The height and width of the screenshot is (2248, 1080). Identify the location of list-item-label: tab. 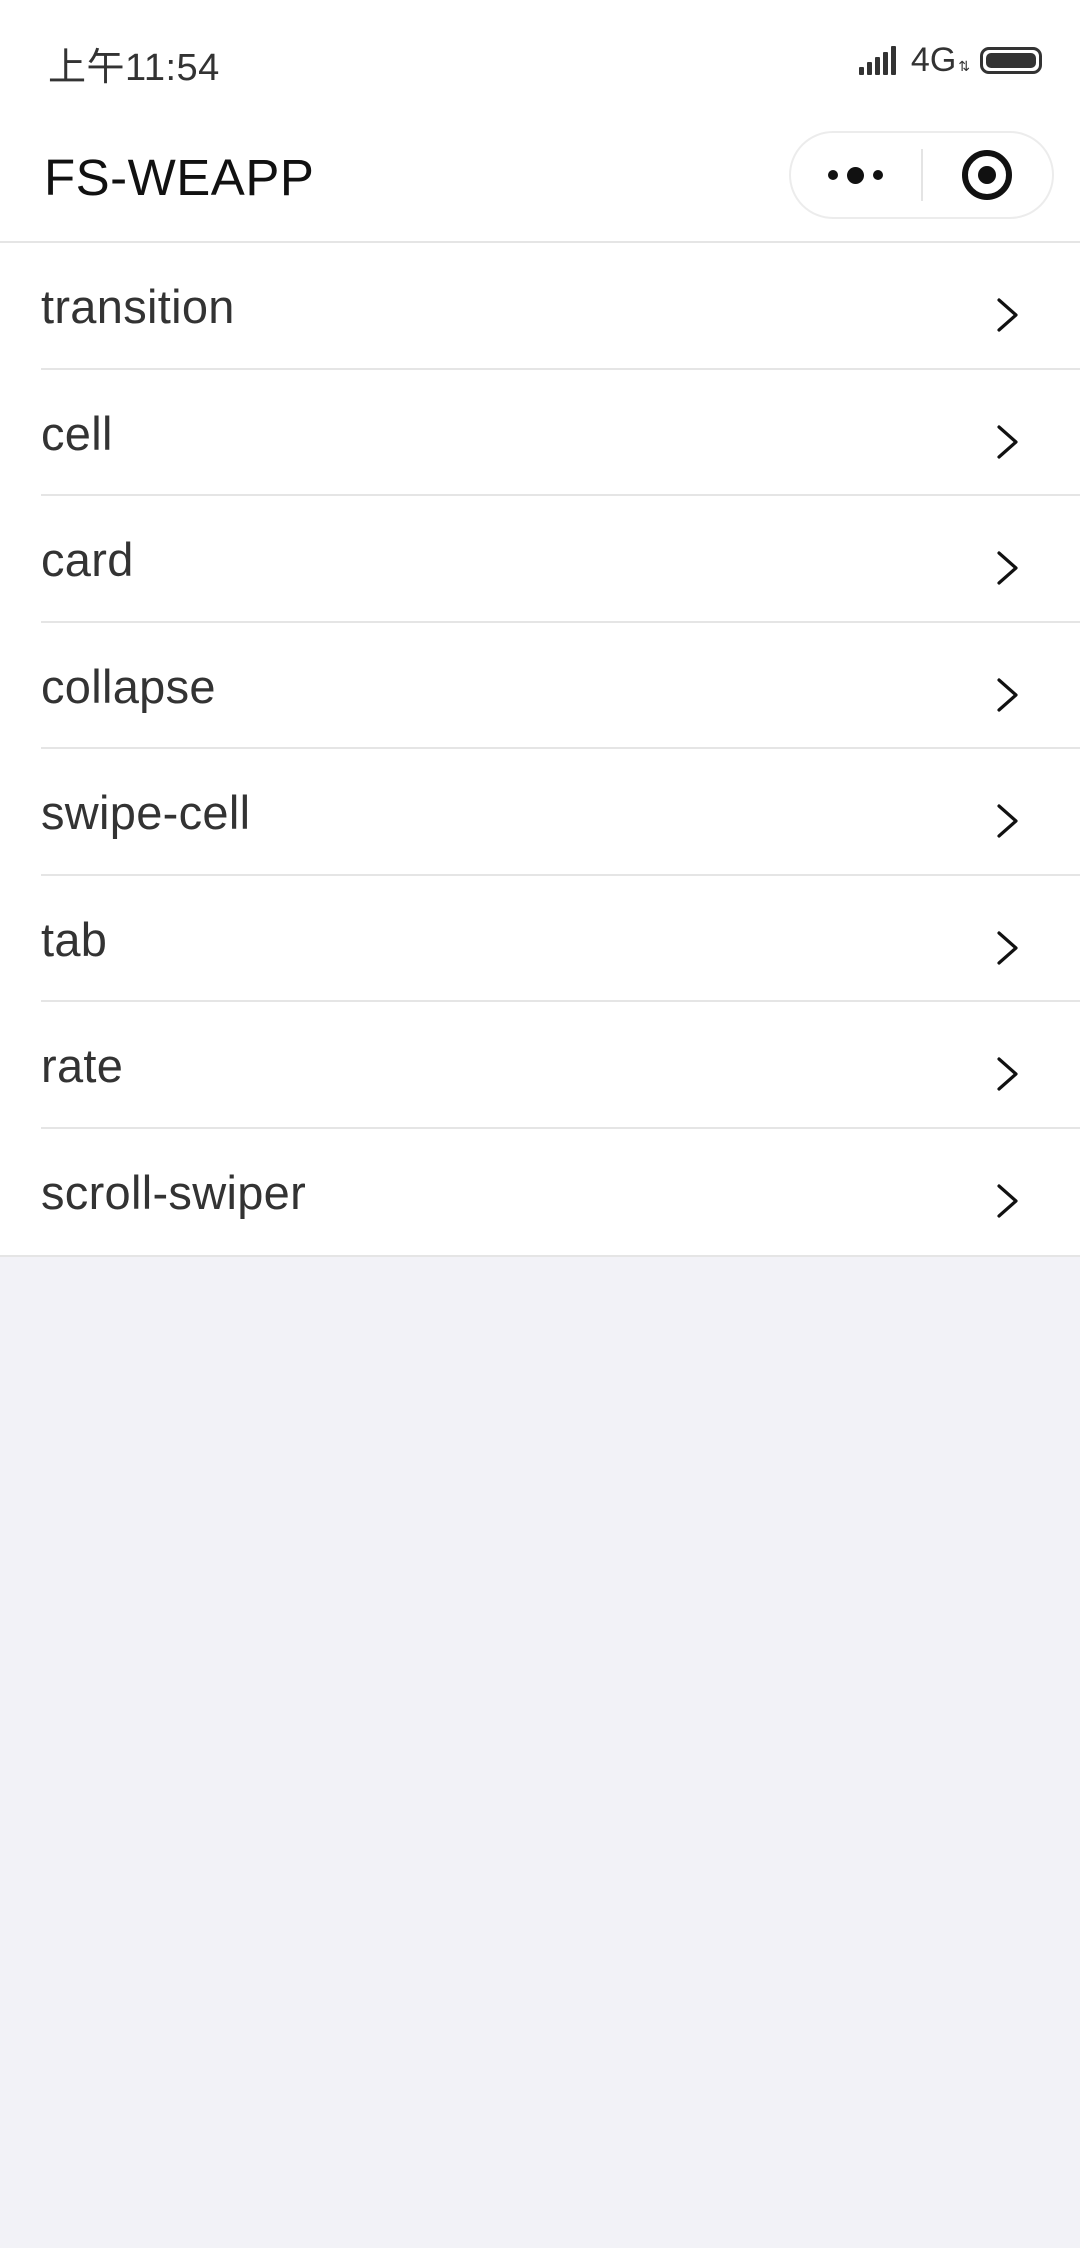
(74, 939).